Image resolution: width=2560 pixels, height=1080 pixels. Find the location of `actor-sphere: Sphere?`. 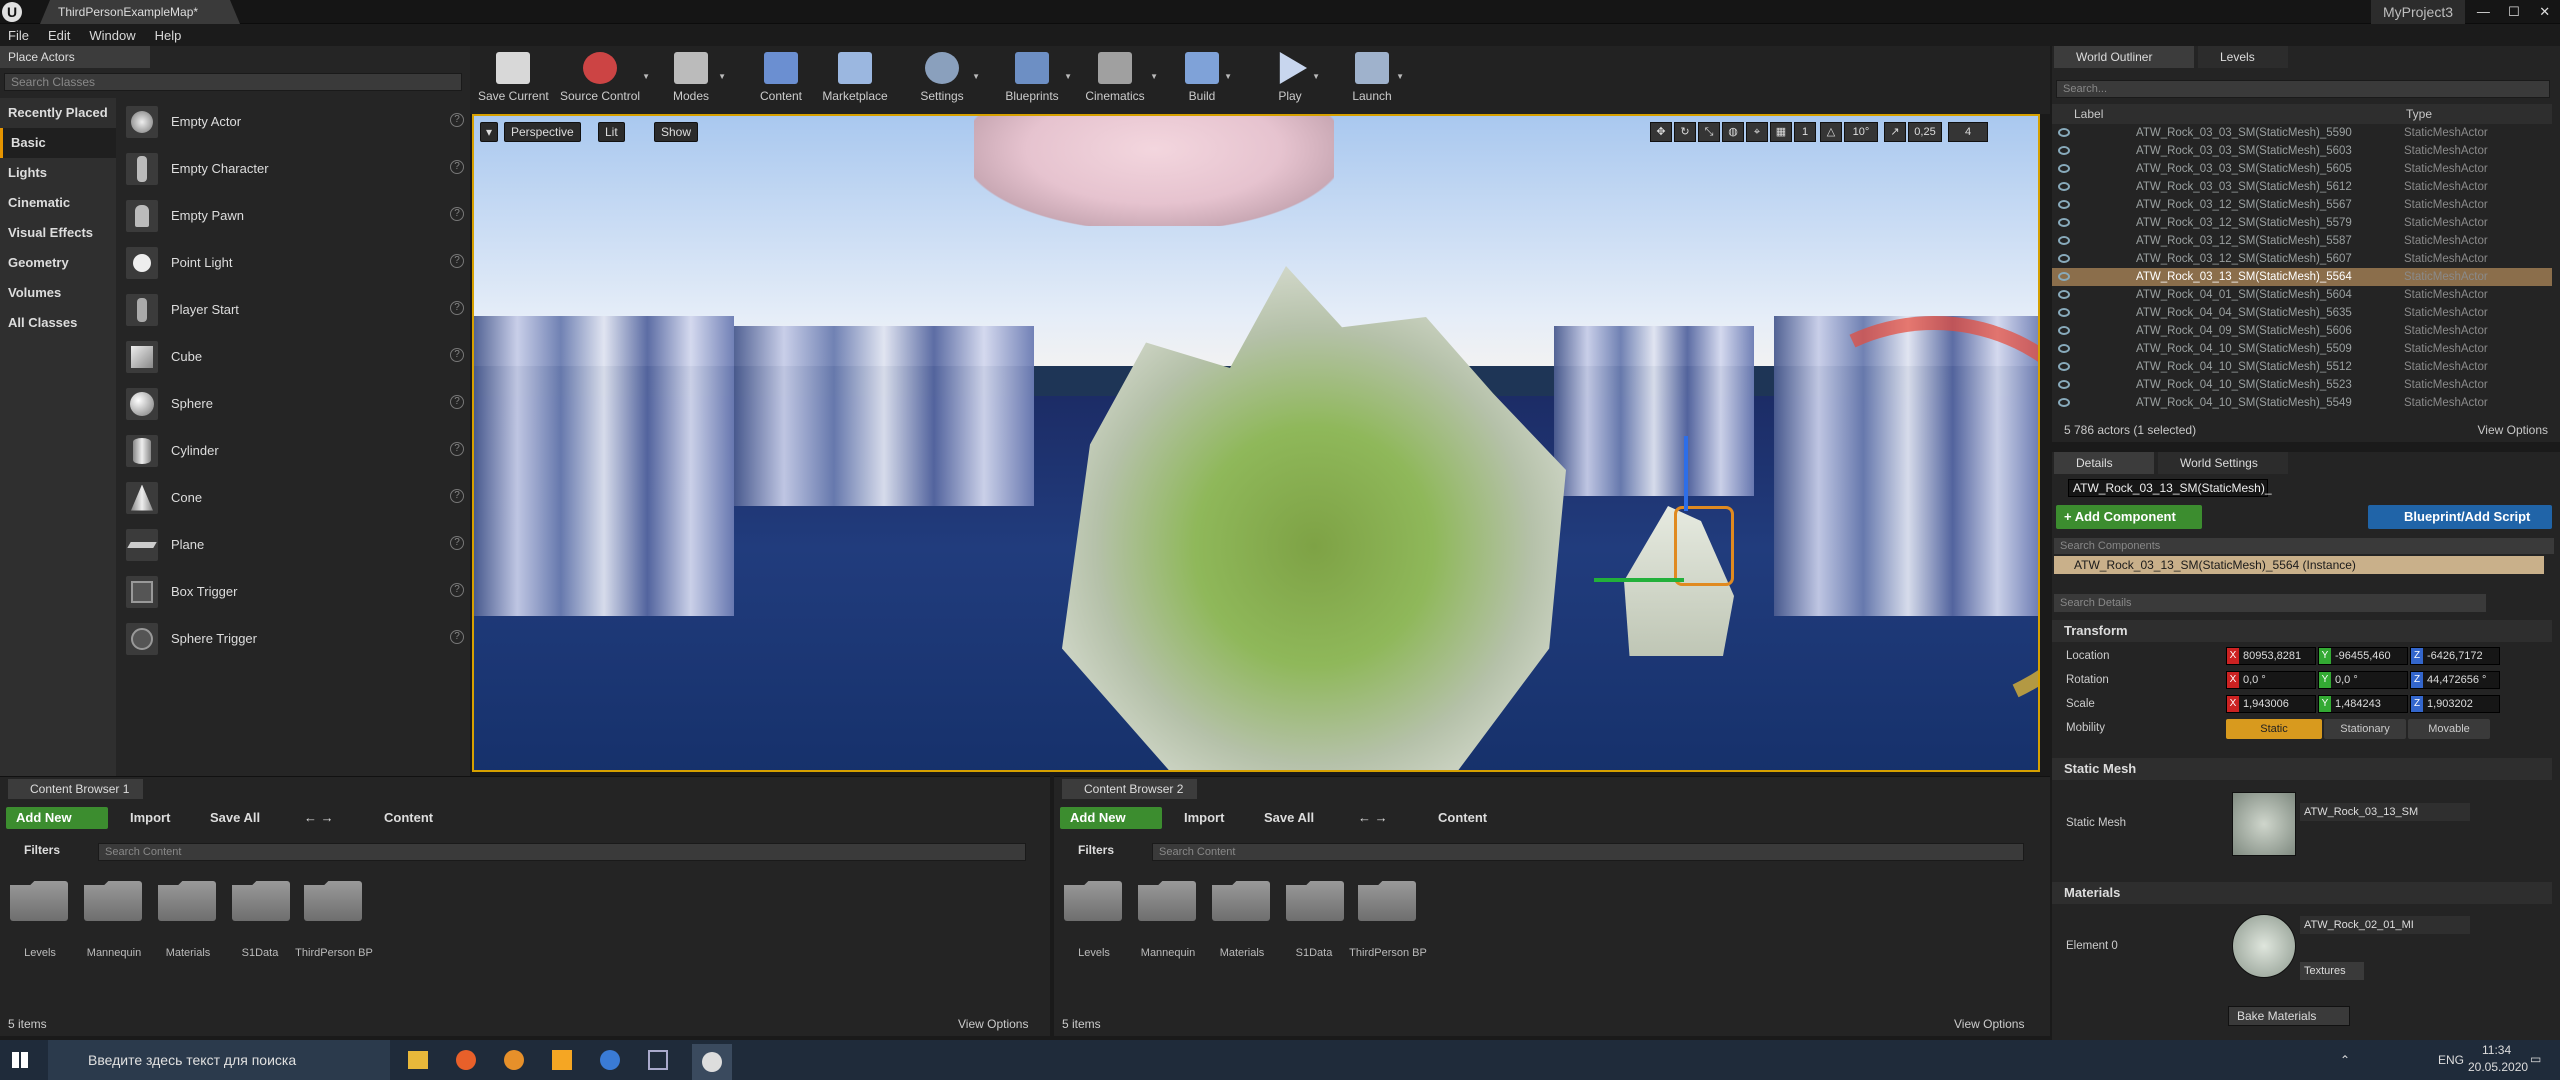

actor-sphere: Sphere? is located at coordinates (293, 403).